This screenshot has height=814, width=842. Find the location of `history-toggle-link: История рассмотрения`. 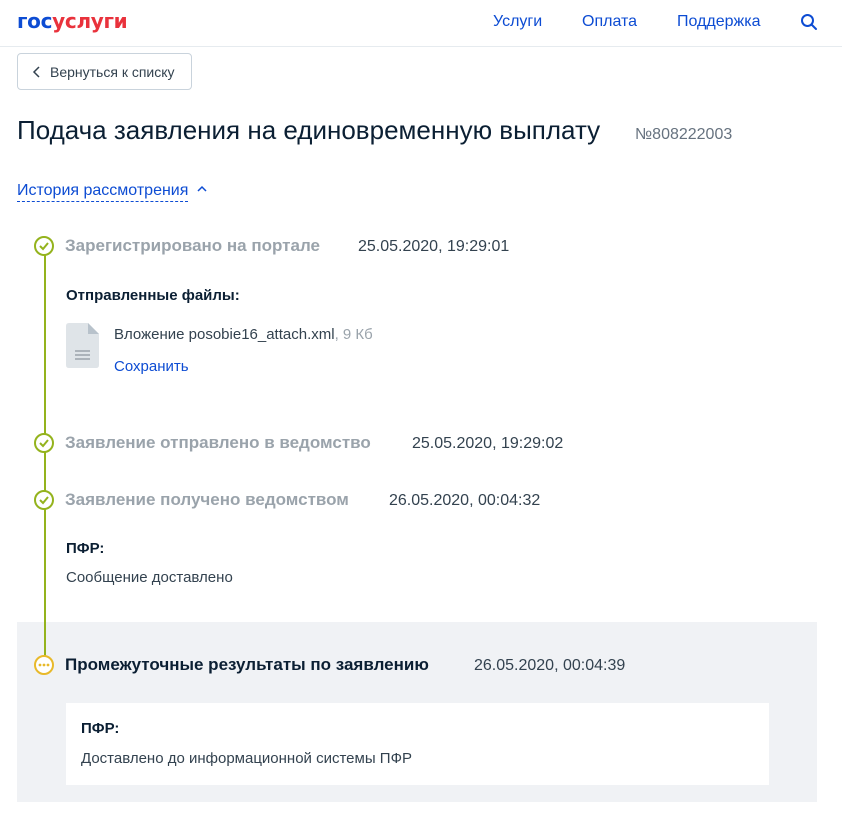

history-toggle-link: История рассмотрения is located at coordinates (103, 191).